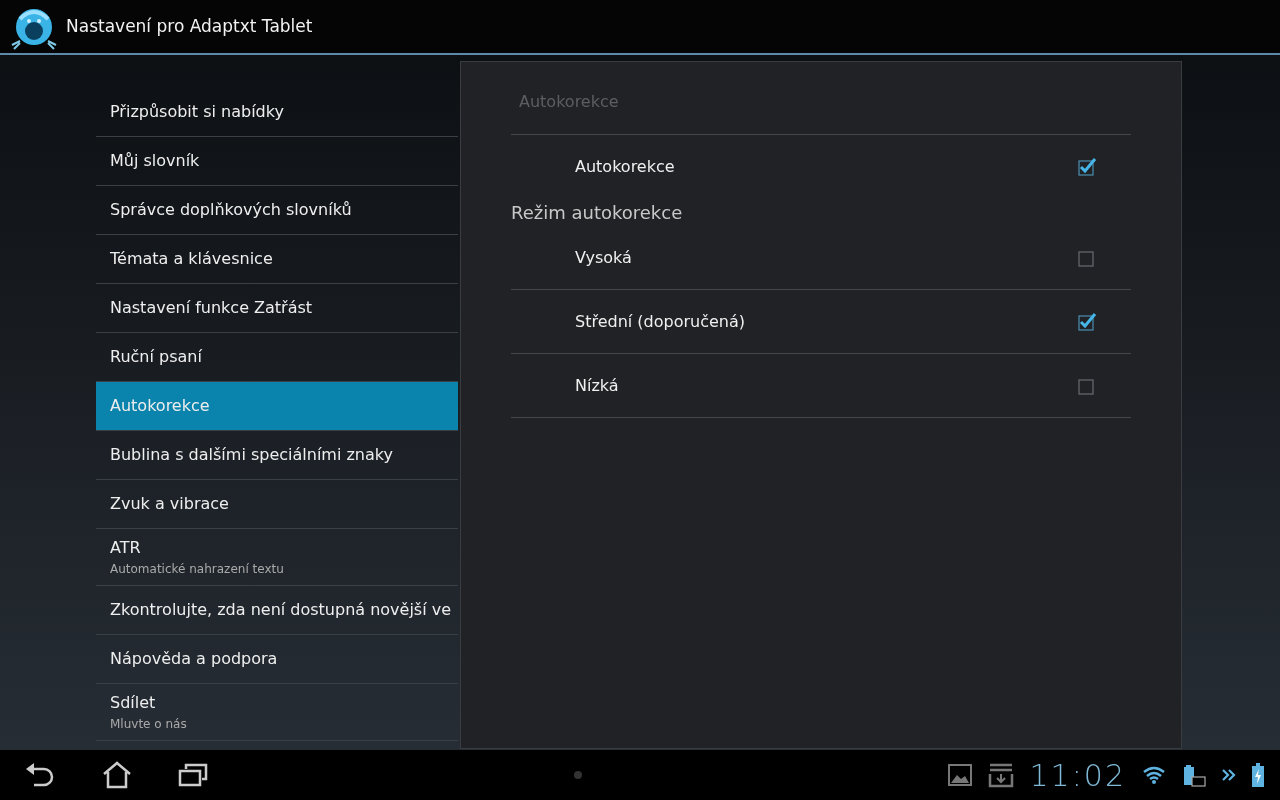 The image size is (1280, 800). I want to click on wifi-icon, so click(1154, 775).